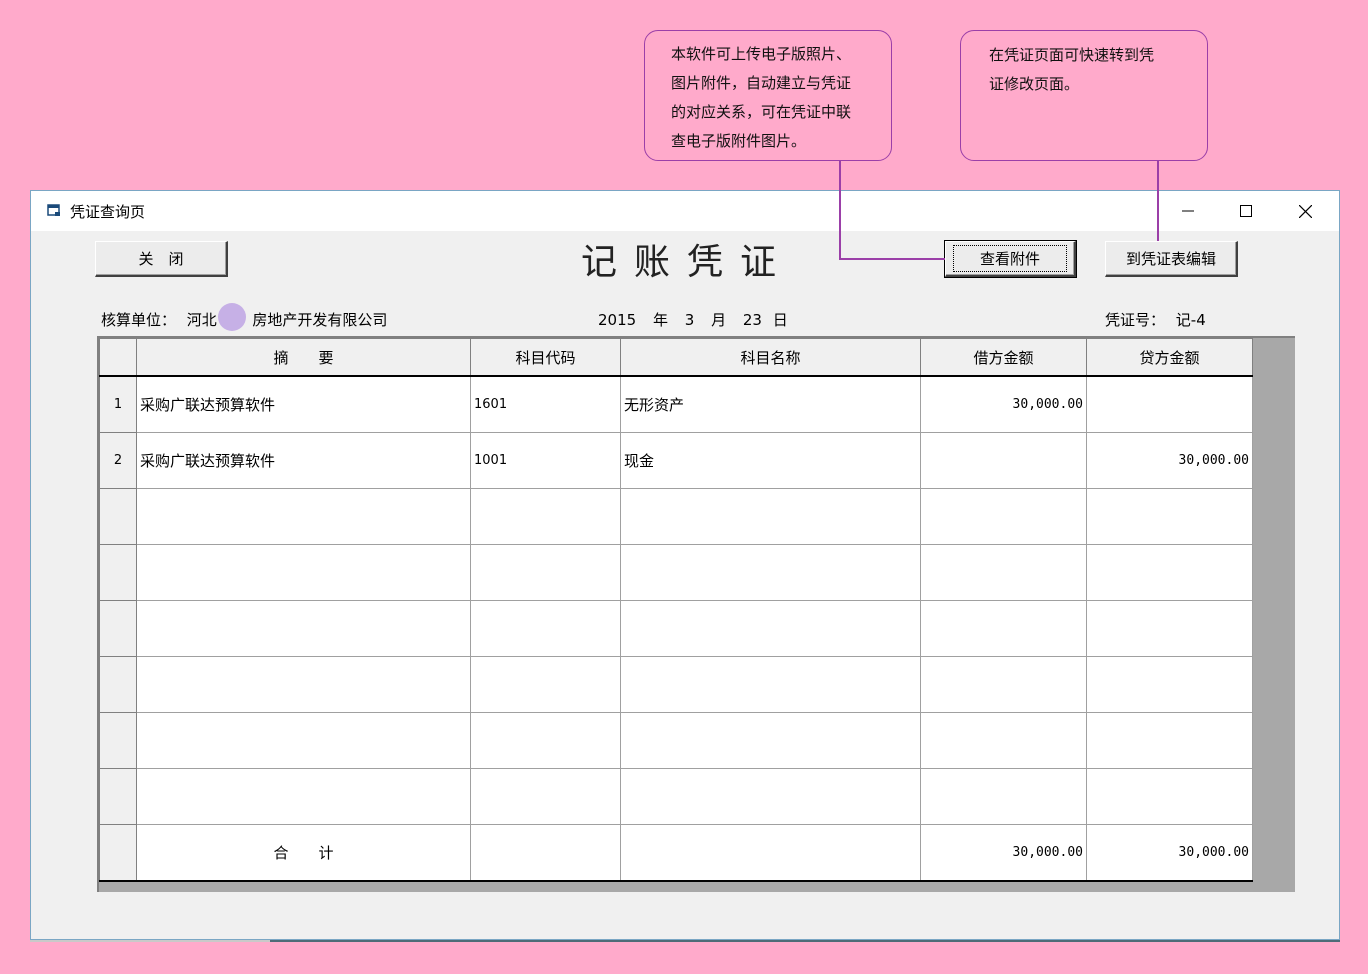  I want to click on column-header-debit: 借方金额, so click(1003, 357).